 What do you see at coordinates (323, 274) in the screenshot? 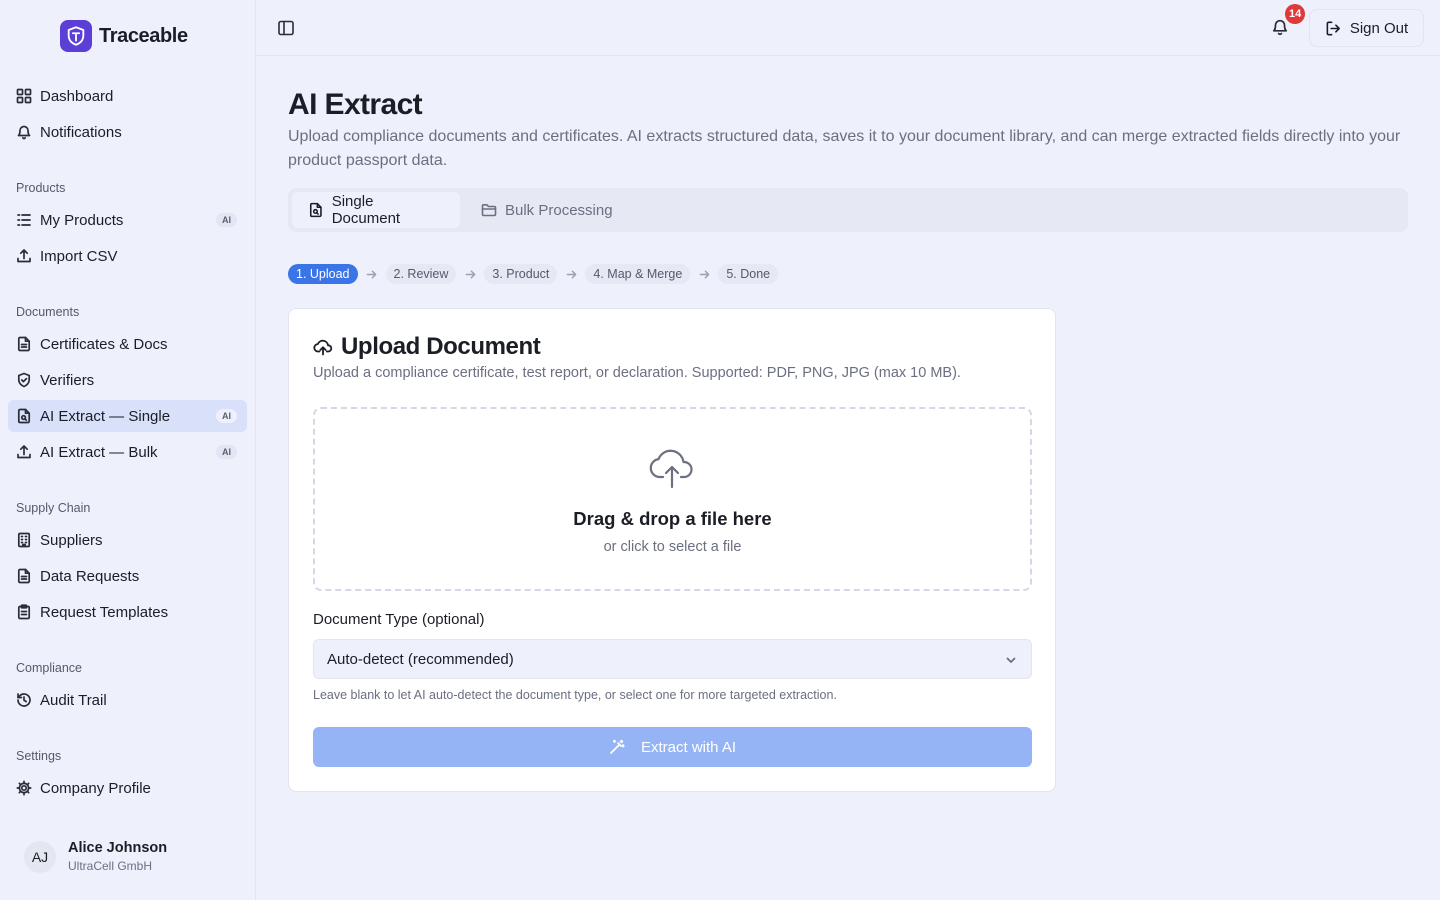
I see `step-upload: 1. Upload` at bounding box center [323, 274].